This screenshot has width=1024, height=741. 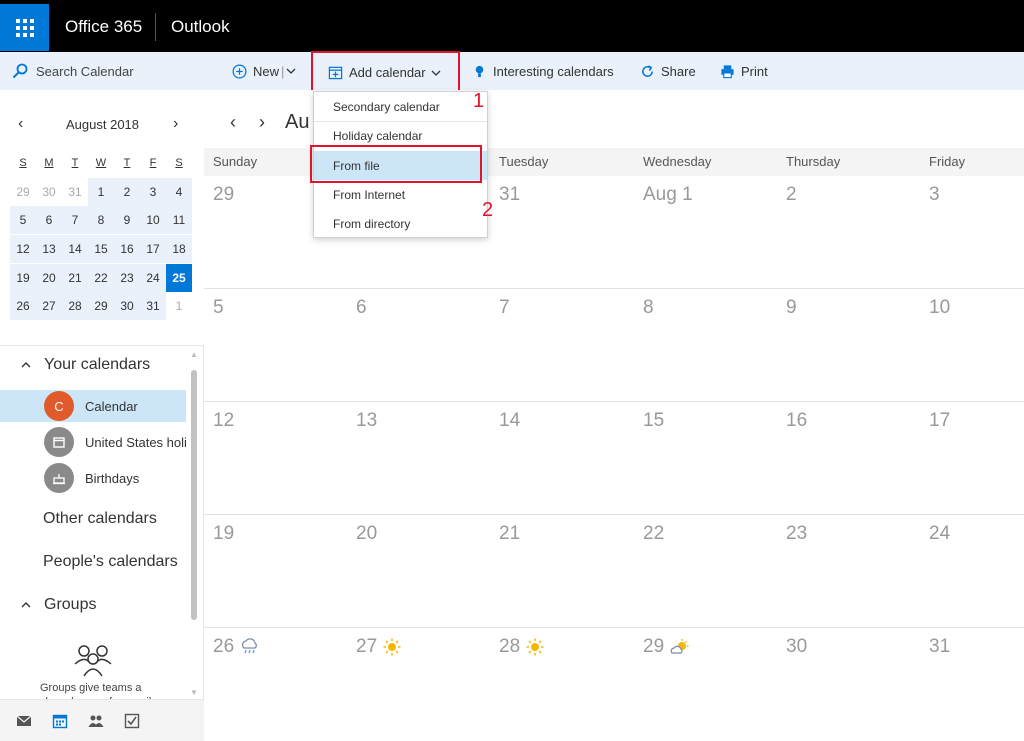 What do you see at coordinates (102, 71) in the screenshot?
I see `search-calendar-box: Search Calendar` at bounding box center [102, 71].